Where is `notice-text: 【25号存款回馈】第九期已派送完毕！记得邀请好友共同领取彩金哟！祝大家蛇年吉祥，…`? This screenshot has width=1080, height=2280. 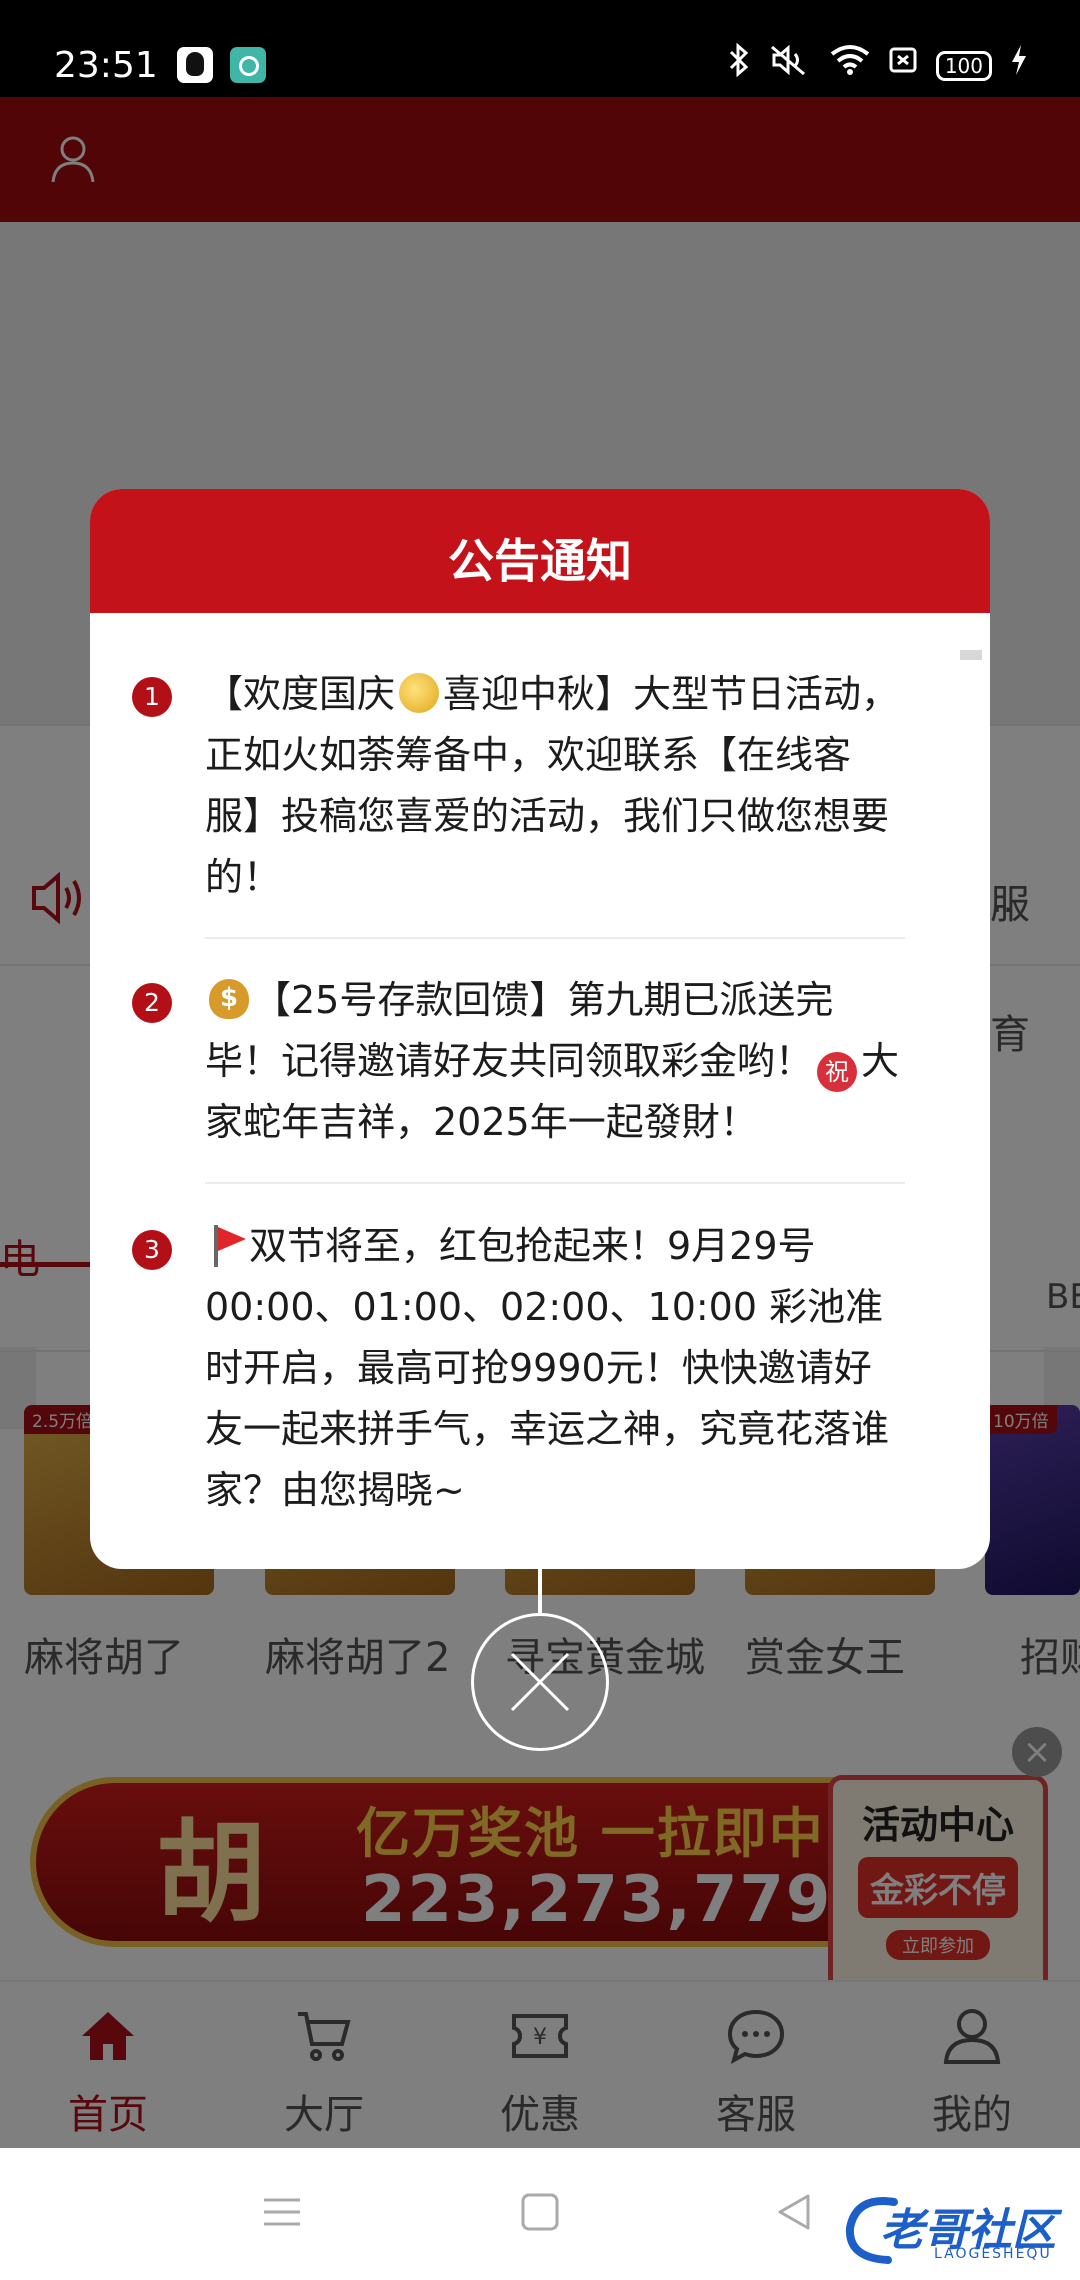 notice-text: 【25号存款回馈】第九期已派送完毕！记得邀请好友共同领取彩金哟！祝大家蛇年吉祥，… is located at coordinates (555, 1061).